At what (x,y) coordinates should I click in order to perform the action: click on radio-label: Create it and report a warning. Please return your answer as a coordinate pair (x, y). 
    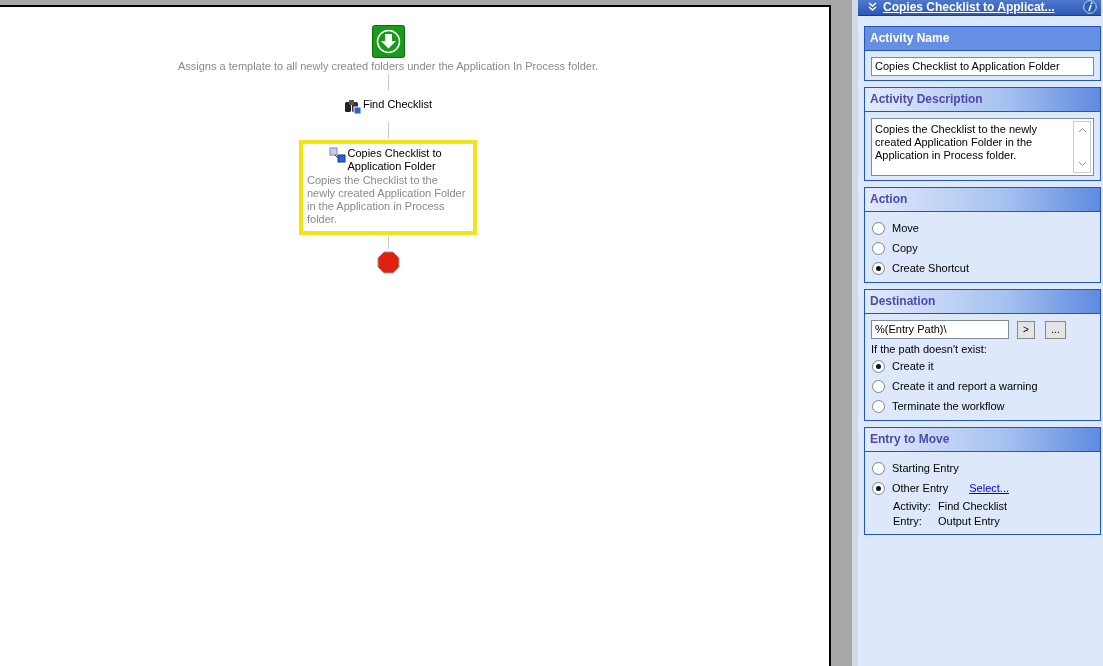
    Looking at the image, I should click on (965, 386).